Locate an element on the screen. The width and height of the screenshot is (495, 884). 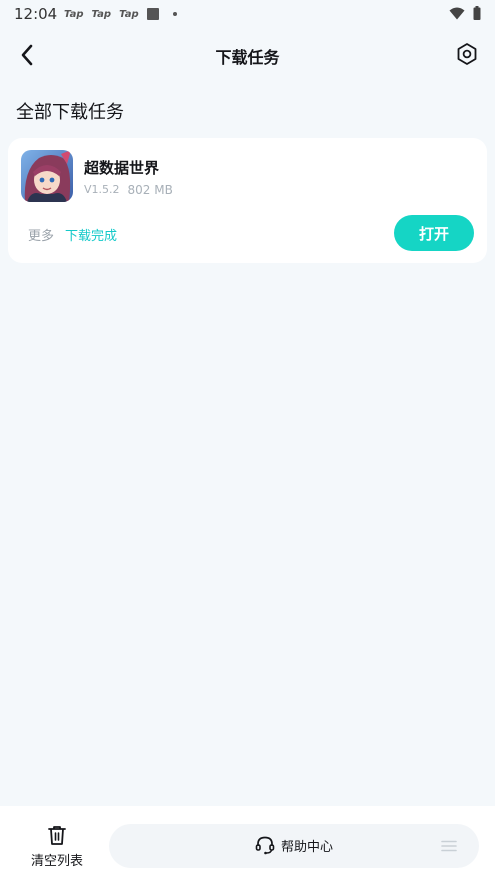
settings-hex-icon is located at coordinates (467, 54).